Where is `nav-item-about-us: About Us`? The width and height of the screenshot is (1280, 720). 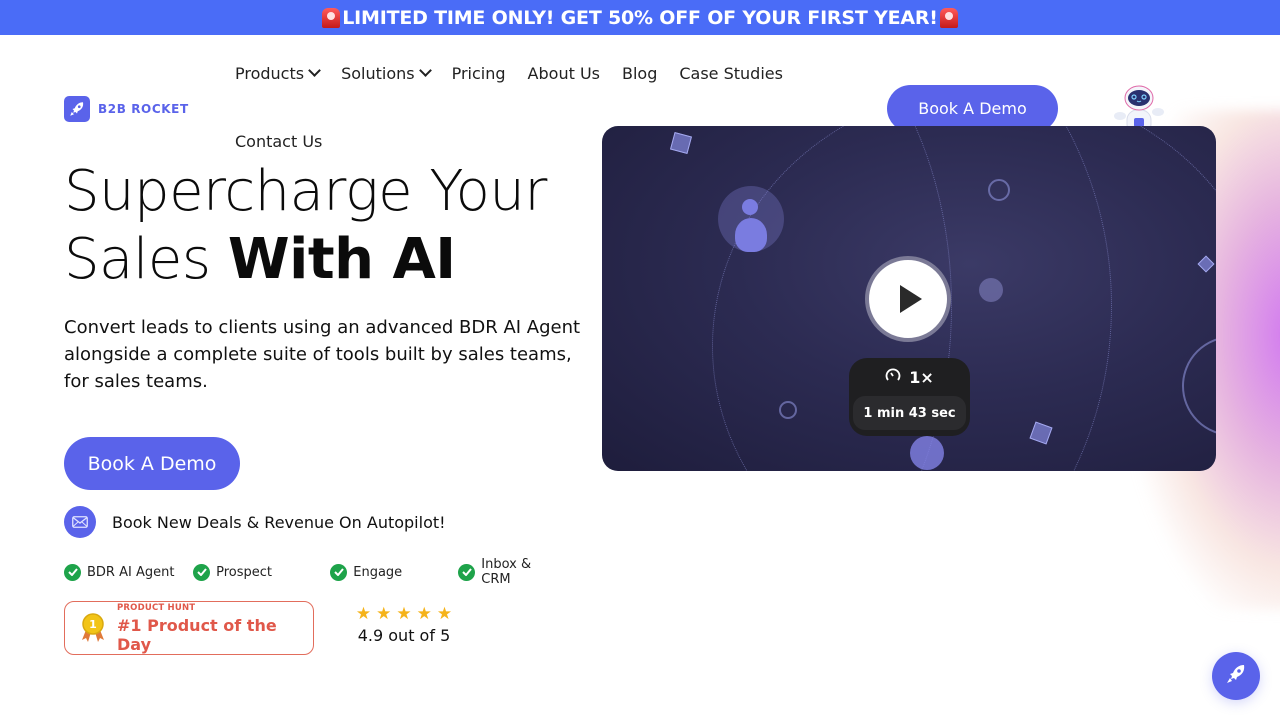
nav-item-about-us: About Us is located at coordinates (564, 73).